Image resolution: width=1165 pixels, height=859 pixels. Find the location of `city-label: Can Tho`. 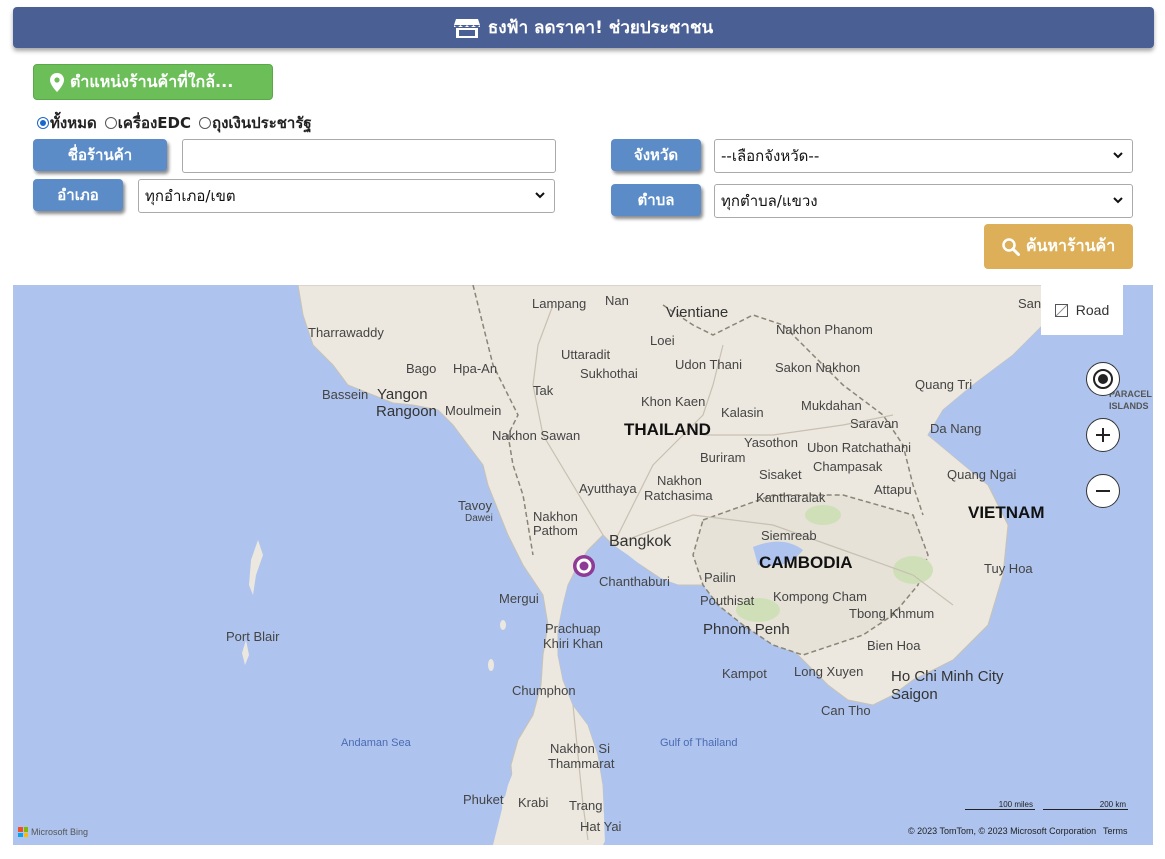

city-label: Can Tho is located at coordinates (846, 710).